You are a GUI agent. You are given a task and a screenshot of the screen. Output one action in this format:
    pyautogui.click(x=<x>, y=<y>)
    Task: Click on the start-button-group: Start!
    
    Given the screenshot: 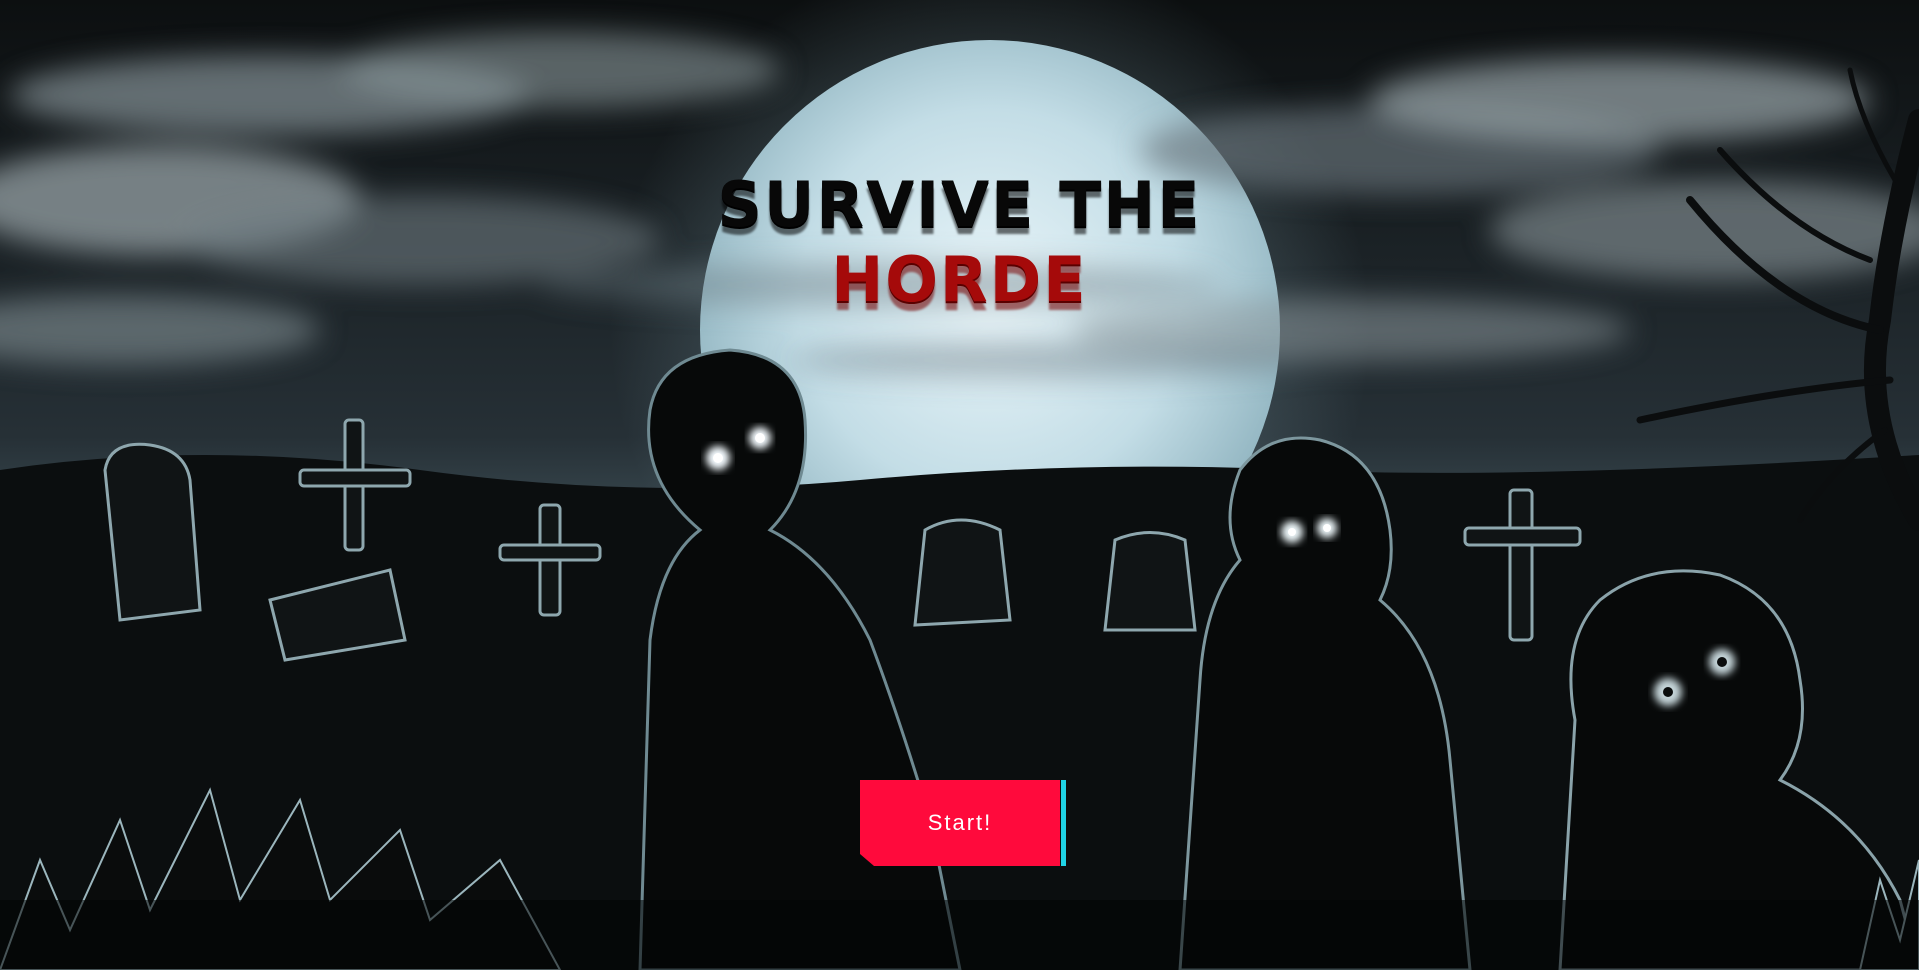 What is the action you would take?
    pyautogui.click(x=963, y=823)
    